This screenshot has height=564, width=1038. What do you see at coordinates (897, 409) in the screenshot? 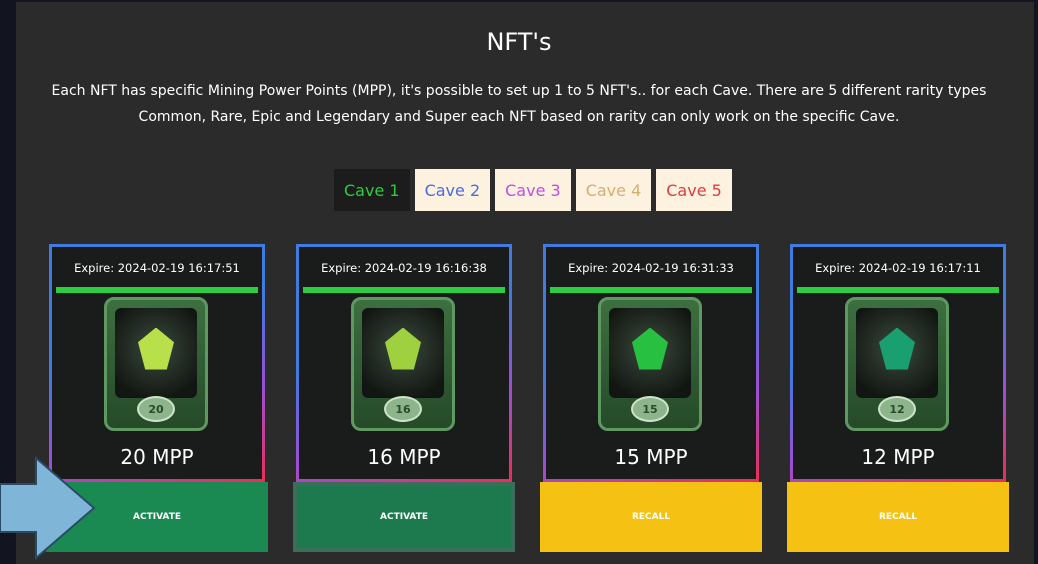
I see `level-badge: 12` at bounding box center [897, 409].